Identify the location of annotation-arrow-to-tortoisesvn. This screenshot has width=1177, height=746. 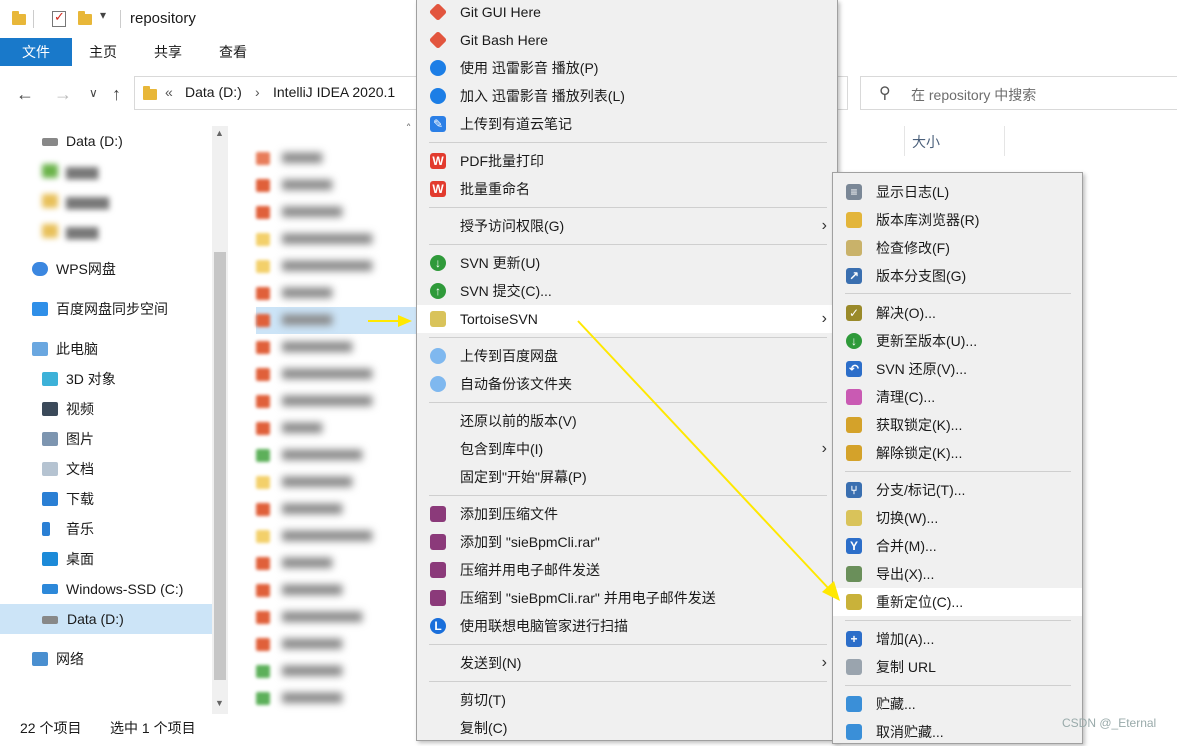
(390, 321).